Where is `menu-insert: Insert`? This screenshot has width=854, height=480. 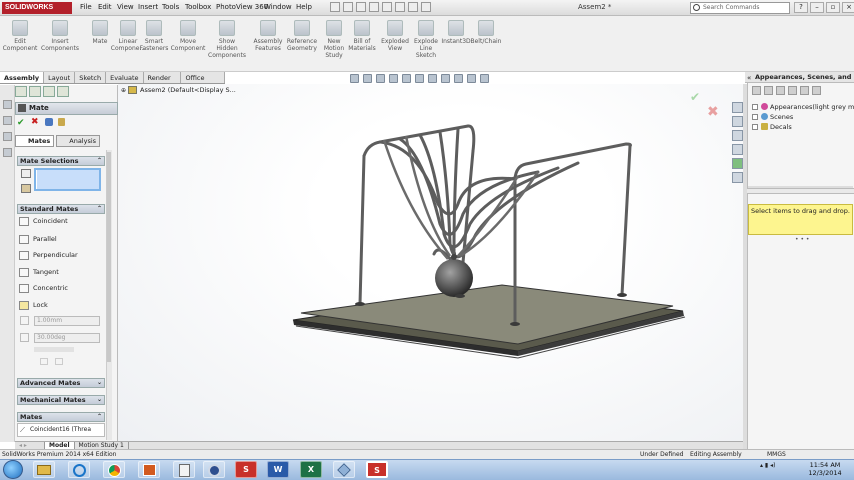 menu-insert: Insert is located at coordinates (148, 7).